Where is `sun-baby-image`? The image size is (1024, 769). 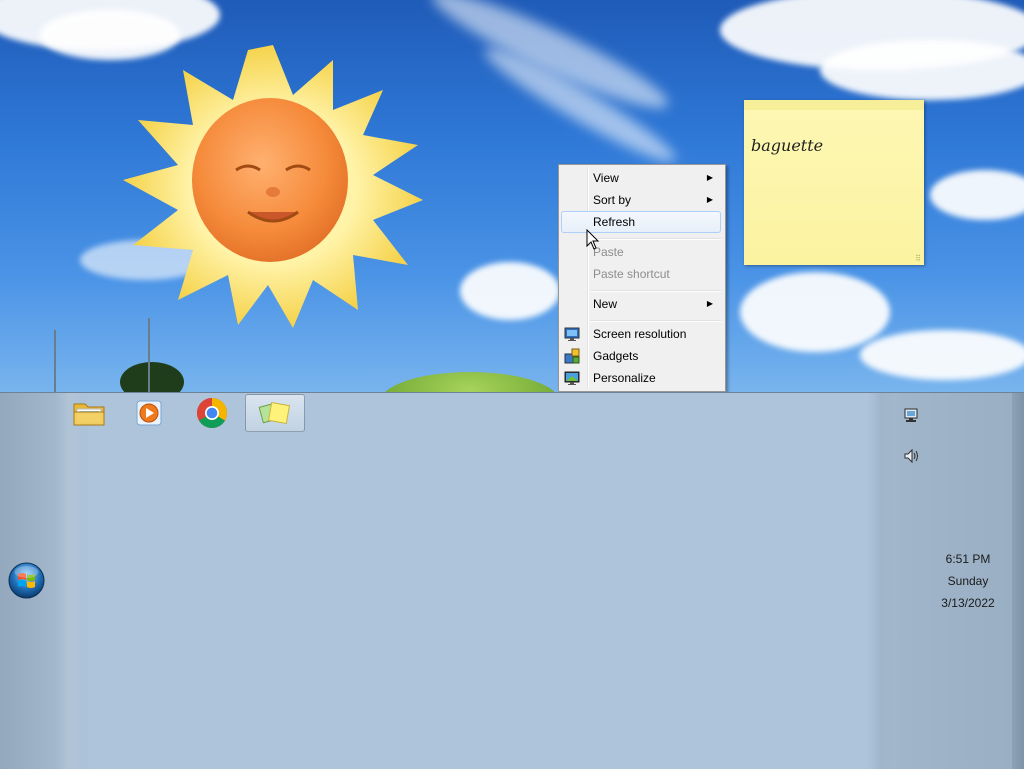
sun-baby-image is located at coordinates (273, 186).